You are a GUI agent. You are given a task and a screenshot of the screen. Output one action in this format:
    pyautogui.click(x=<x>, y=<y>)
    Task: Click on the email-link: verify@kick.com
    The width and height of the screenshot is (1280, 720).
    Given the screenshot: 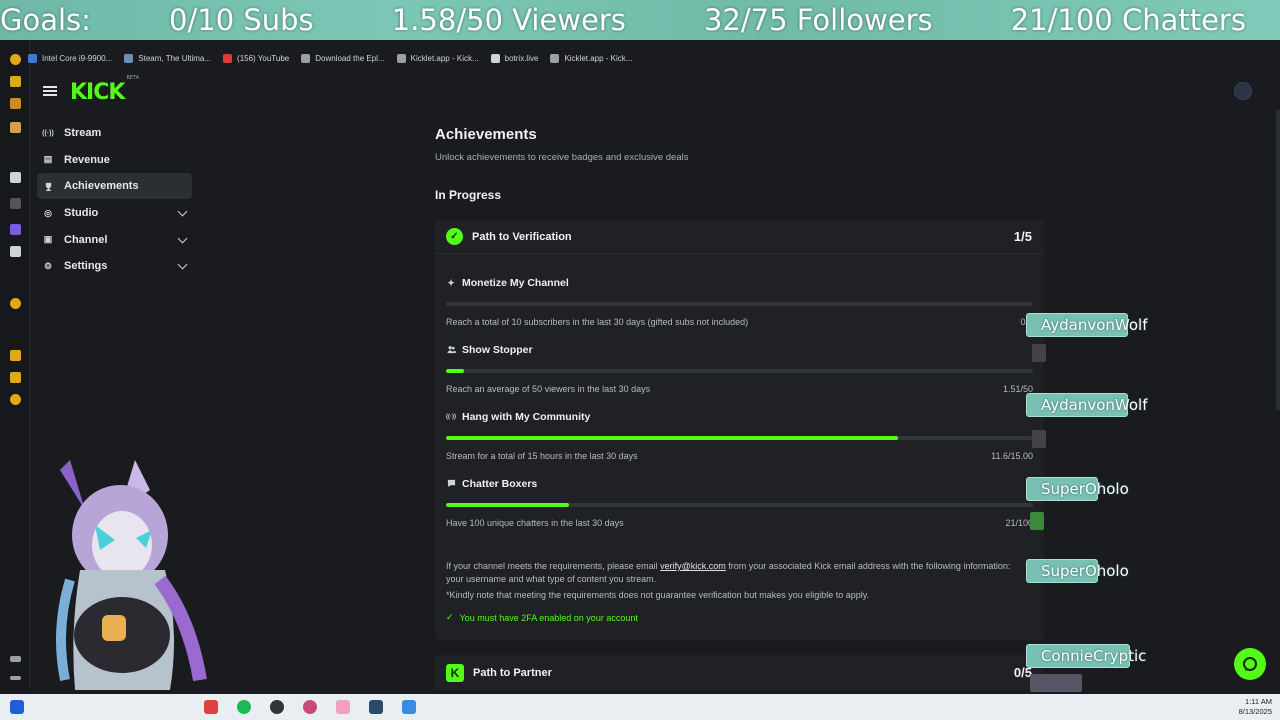 What is the action you would take?
    pyautogui.click(x=693, y=566)
    